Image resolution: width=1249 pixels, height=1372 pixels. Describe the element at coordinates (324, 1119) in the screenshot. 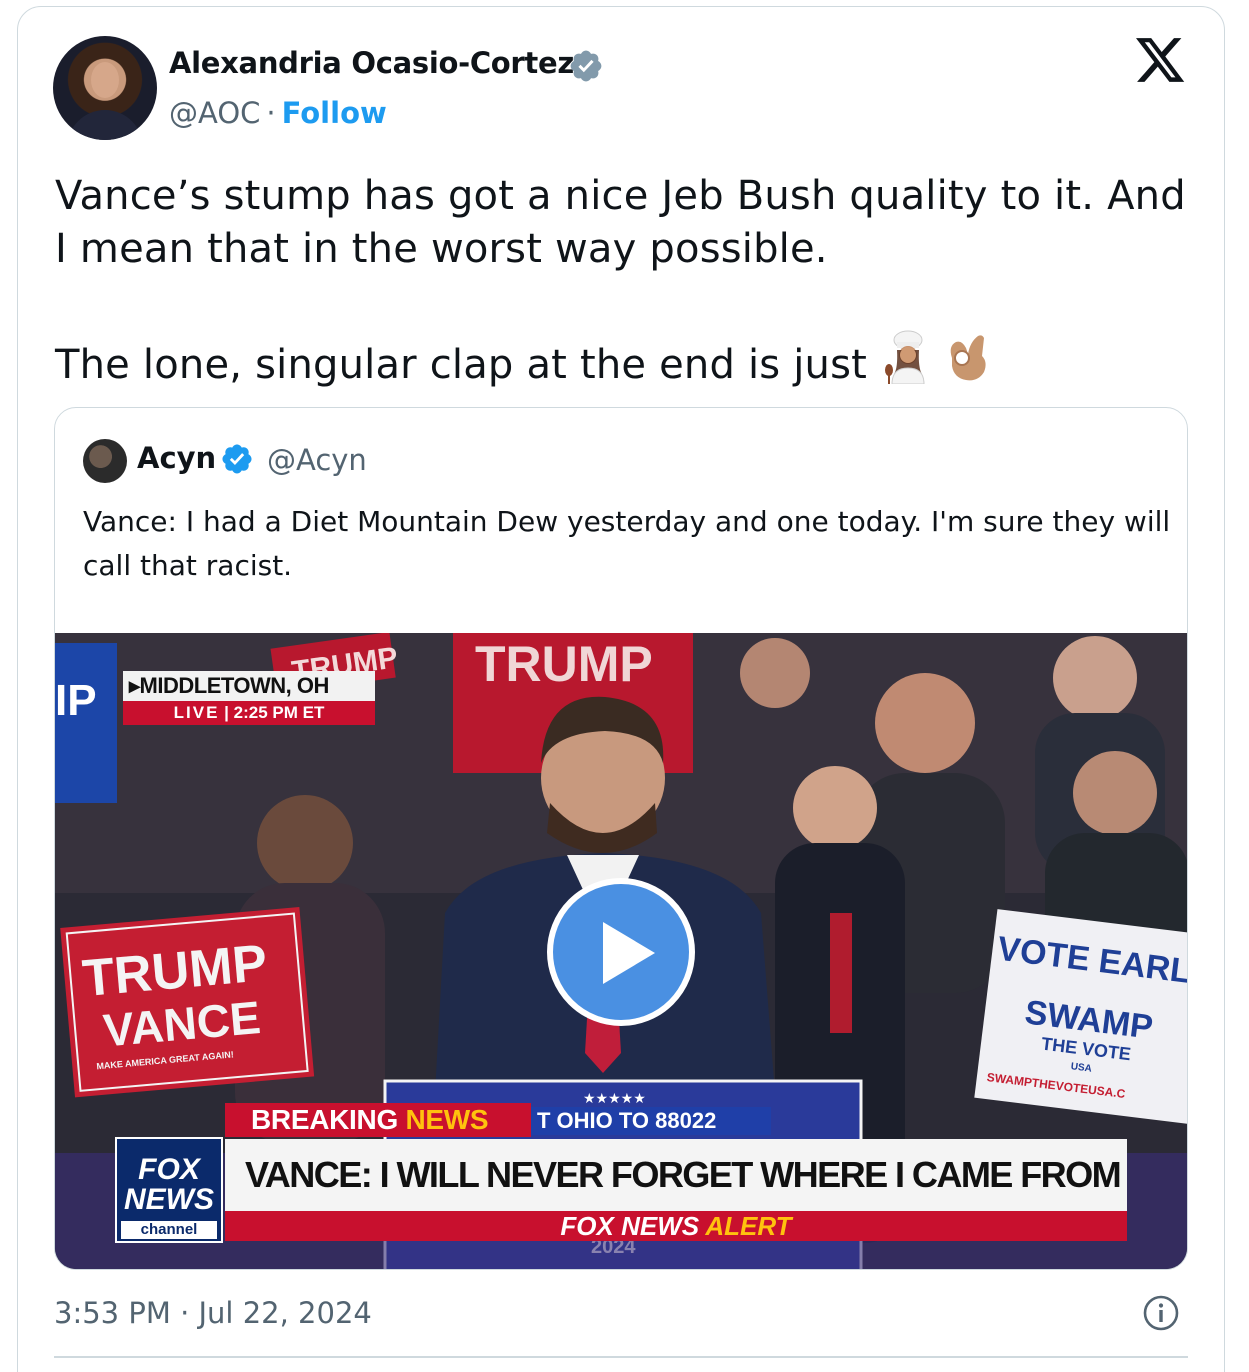

I see `breaking-label: BREAKING` at that location.